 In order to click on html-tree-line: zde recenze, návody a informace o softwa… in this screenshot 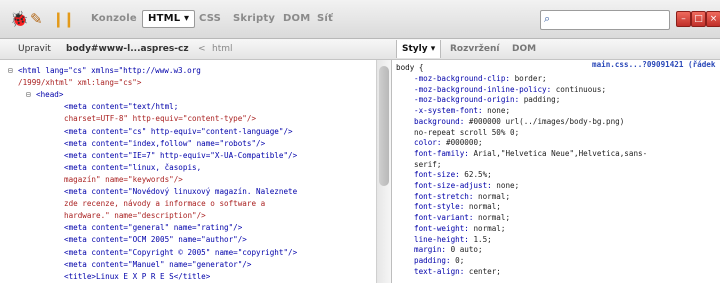, I will do `click(164, 204)`.